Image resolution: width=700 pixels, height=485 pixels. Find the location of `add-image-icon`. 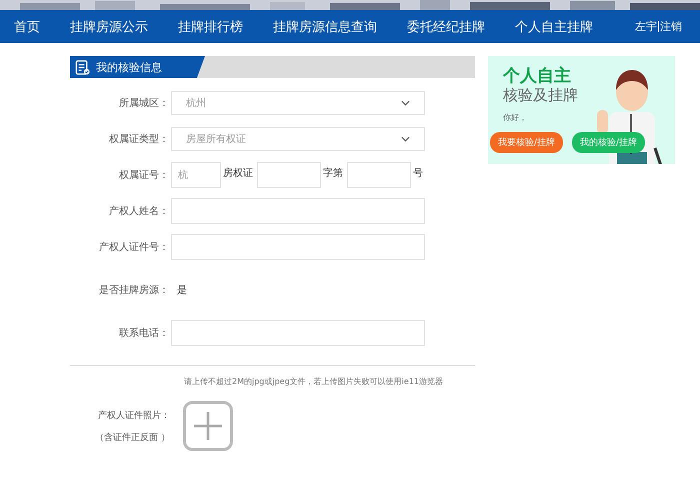

add-image-icon is located at coordinates (208, 426).